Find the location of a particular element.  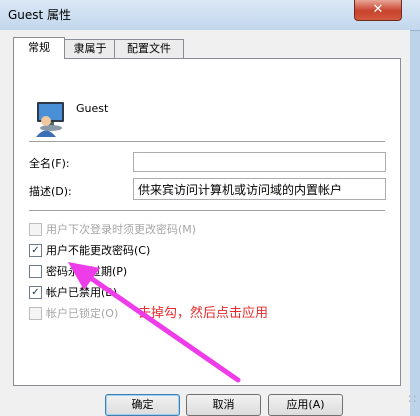

description-label: 描述(D): is located at coordinates (50, 191).